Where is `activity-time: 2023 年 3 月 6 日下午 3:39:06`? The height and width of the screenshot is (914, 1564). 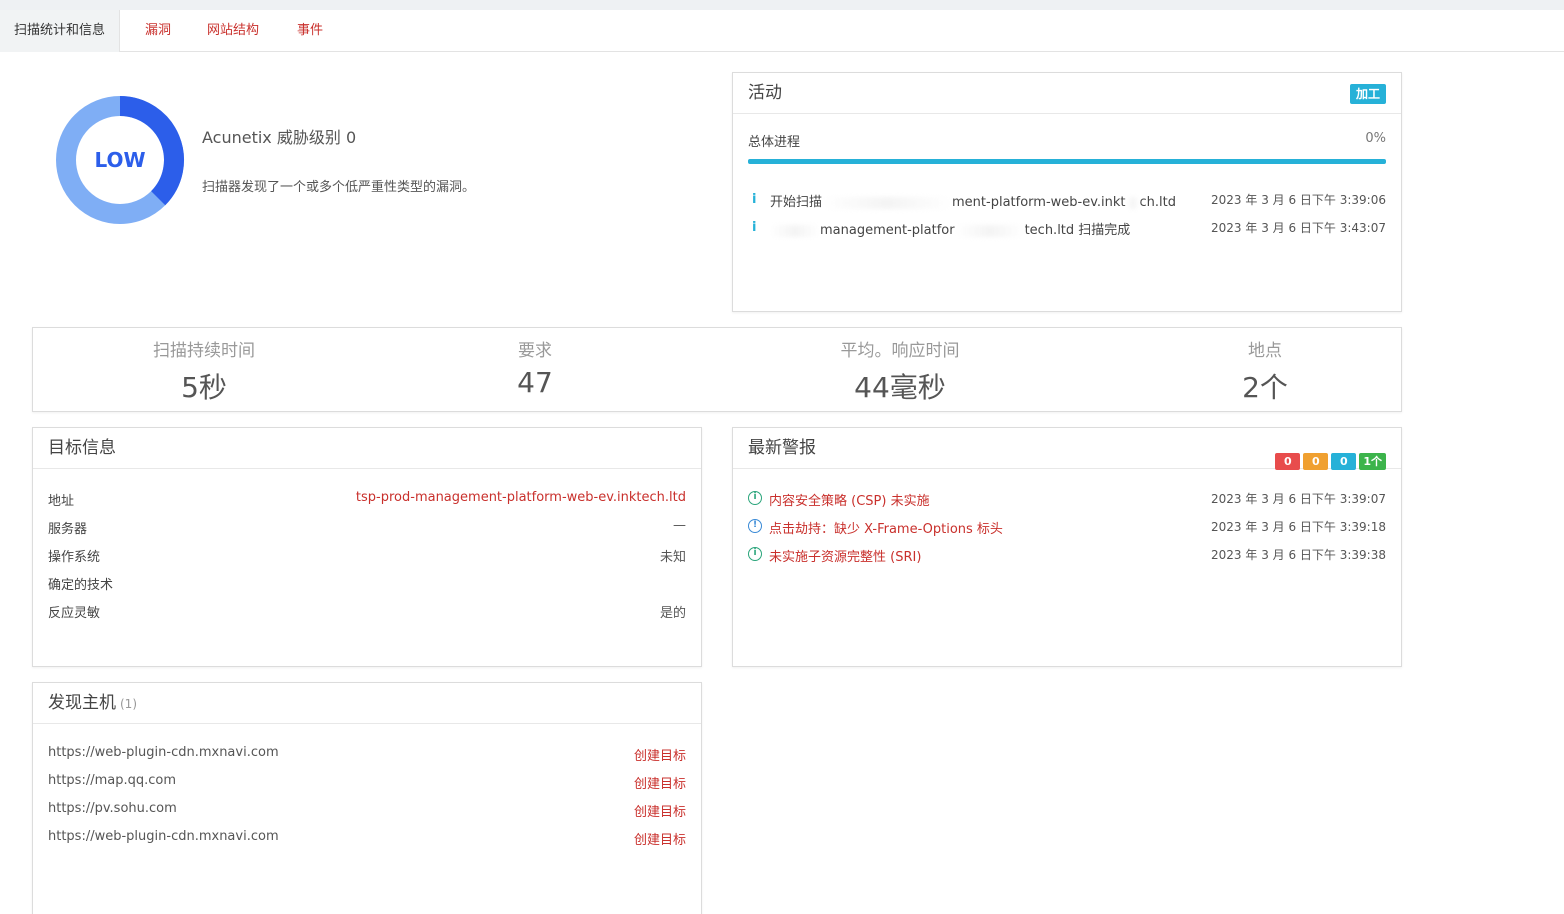 activity-time: 2023 年 3 月 6 日下午 3:39:06 is located at coordinates (1298, 200).